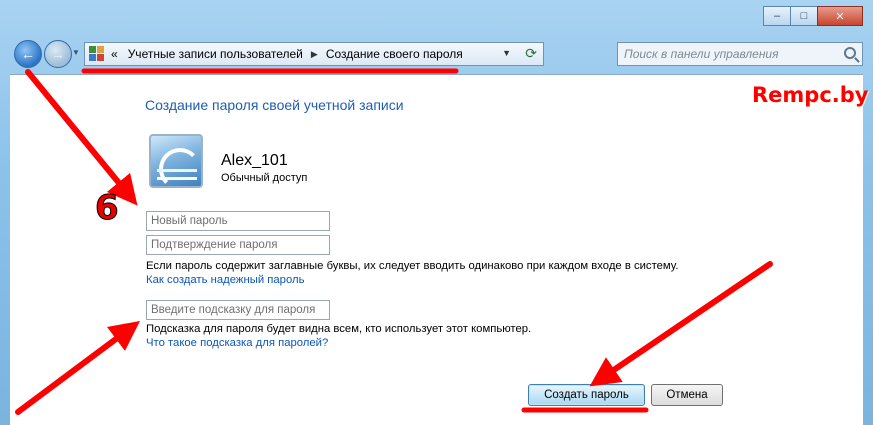 This screenshot has height=425, width=873. Describe the element at coordinates (238, 245) in the screenshot. I see `confirm-password-input` at that location.